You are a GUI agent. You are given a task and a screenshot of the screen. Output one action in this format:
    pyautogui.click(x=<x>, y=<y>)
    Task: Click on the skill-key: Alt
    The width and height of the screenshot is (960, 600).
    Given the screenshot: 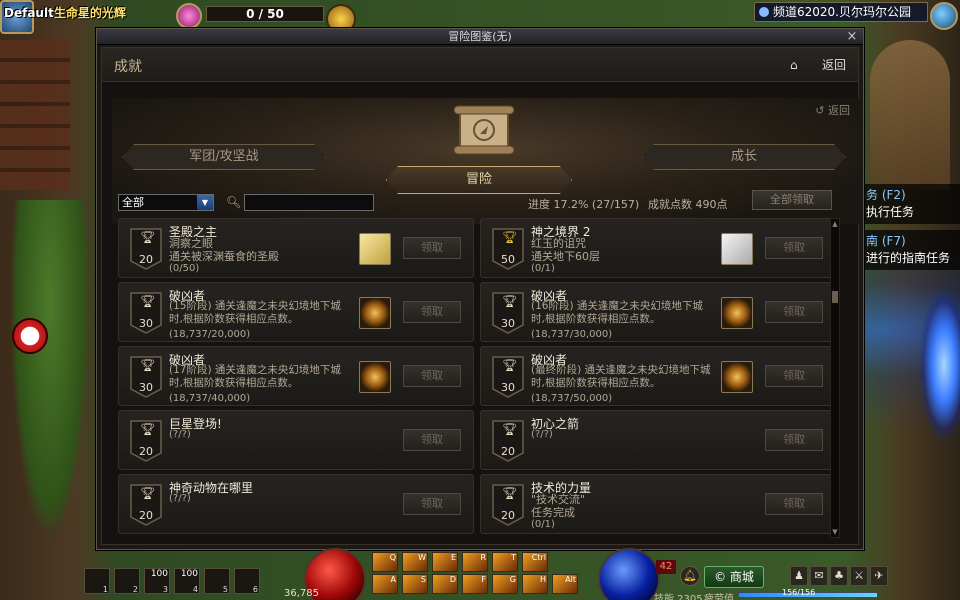 What is the action you would take?
    pyautogui.click(x=570, y=579)
    